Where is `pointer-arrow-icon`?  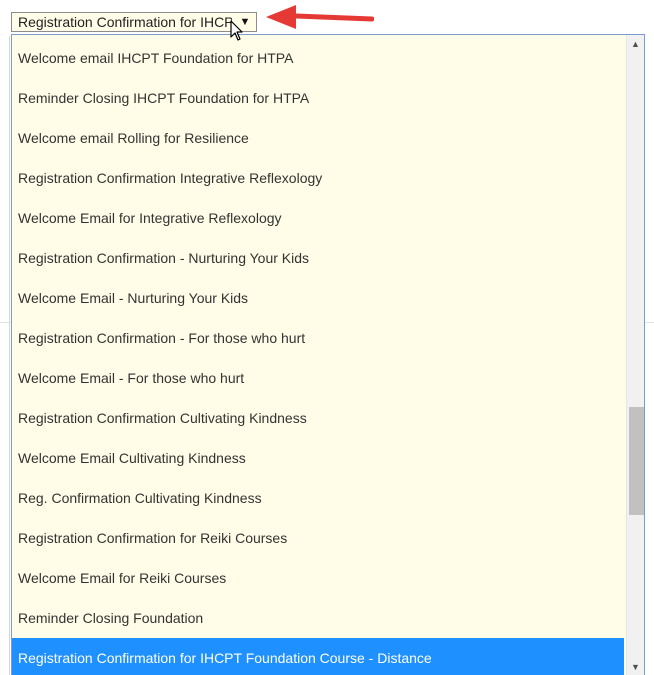 pointer-arrow-icon is located at coordinates (236, 30).